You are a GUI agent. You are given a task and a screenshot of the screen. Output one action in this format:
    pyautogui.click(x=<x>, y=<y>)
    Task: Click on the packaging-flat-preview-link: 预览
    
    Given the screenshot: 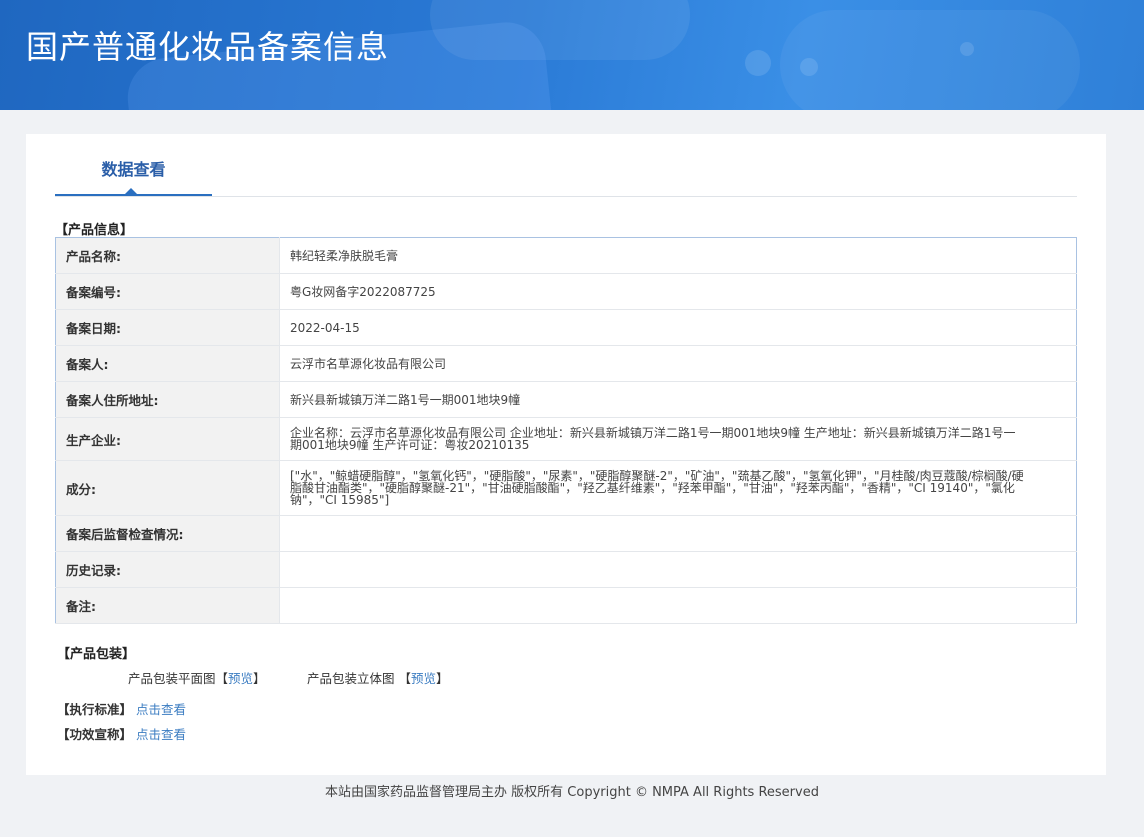 What is the action you would take?
    pyautogui.click(x=240, y=678)
    